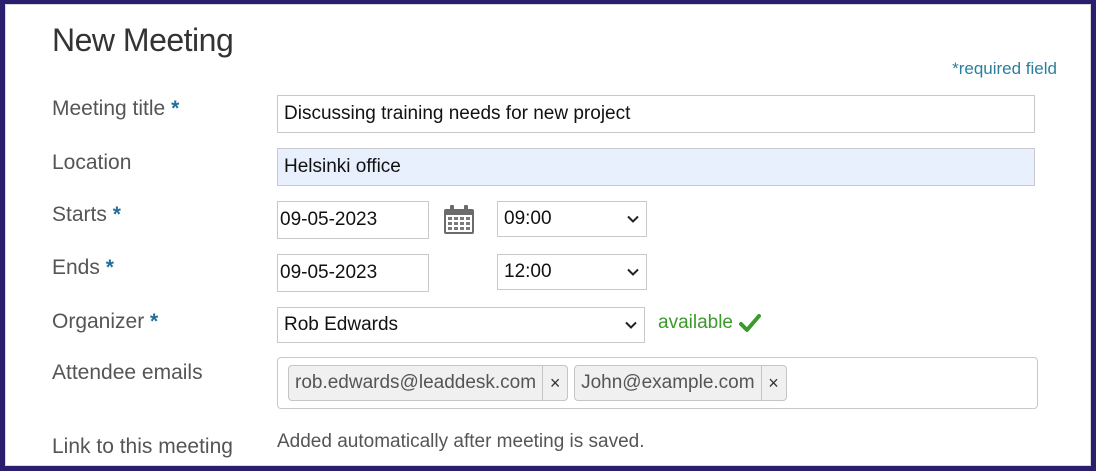 The width and height of the screenshot is (1096, 471). I want to click on meeting-link-label: Link to this meeting, so click(142, 447).